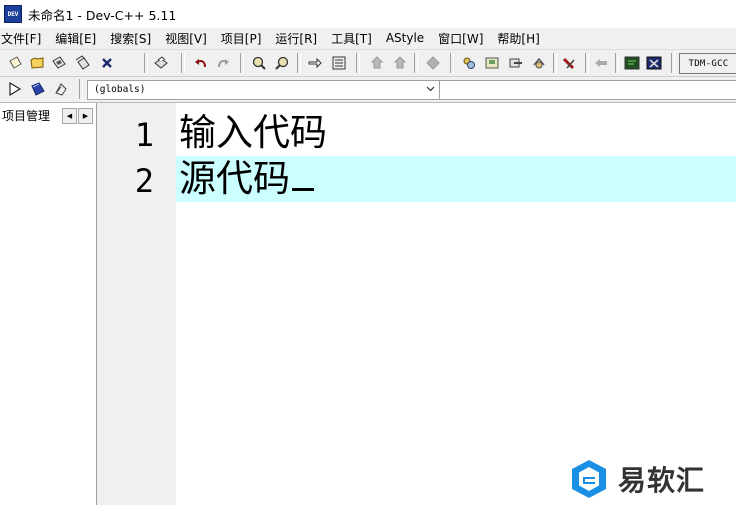  I want to click on profile-icon, so click(569, 63).